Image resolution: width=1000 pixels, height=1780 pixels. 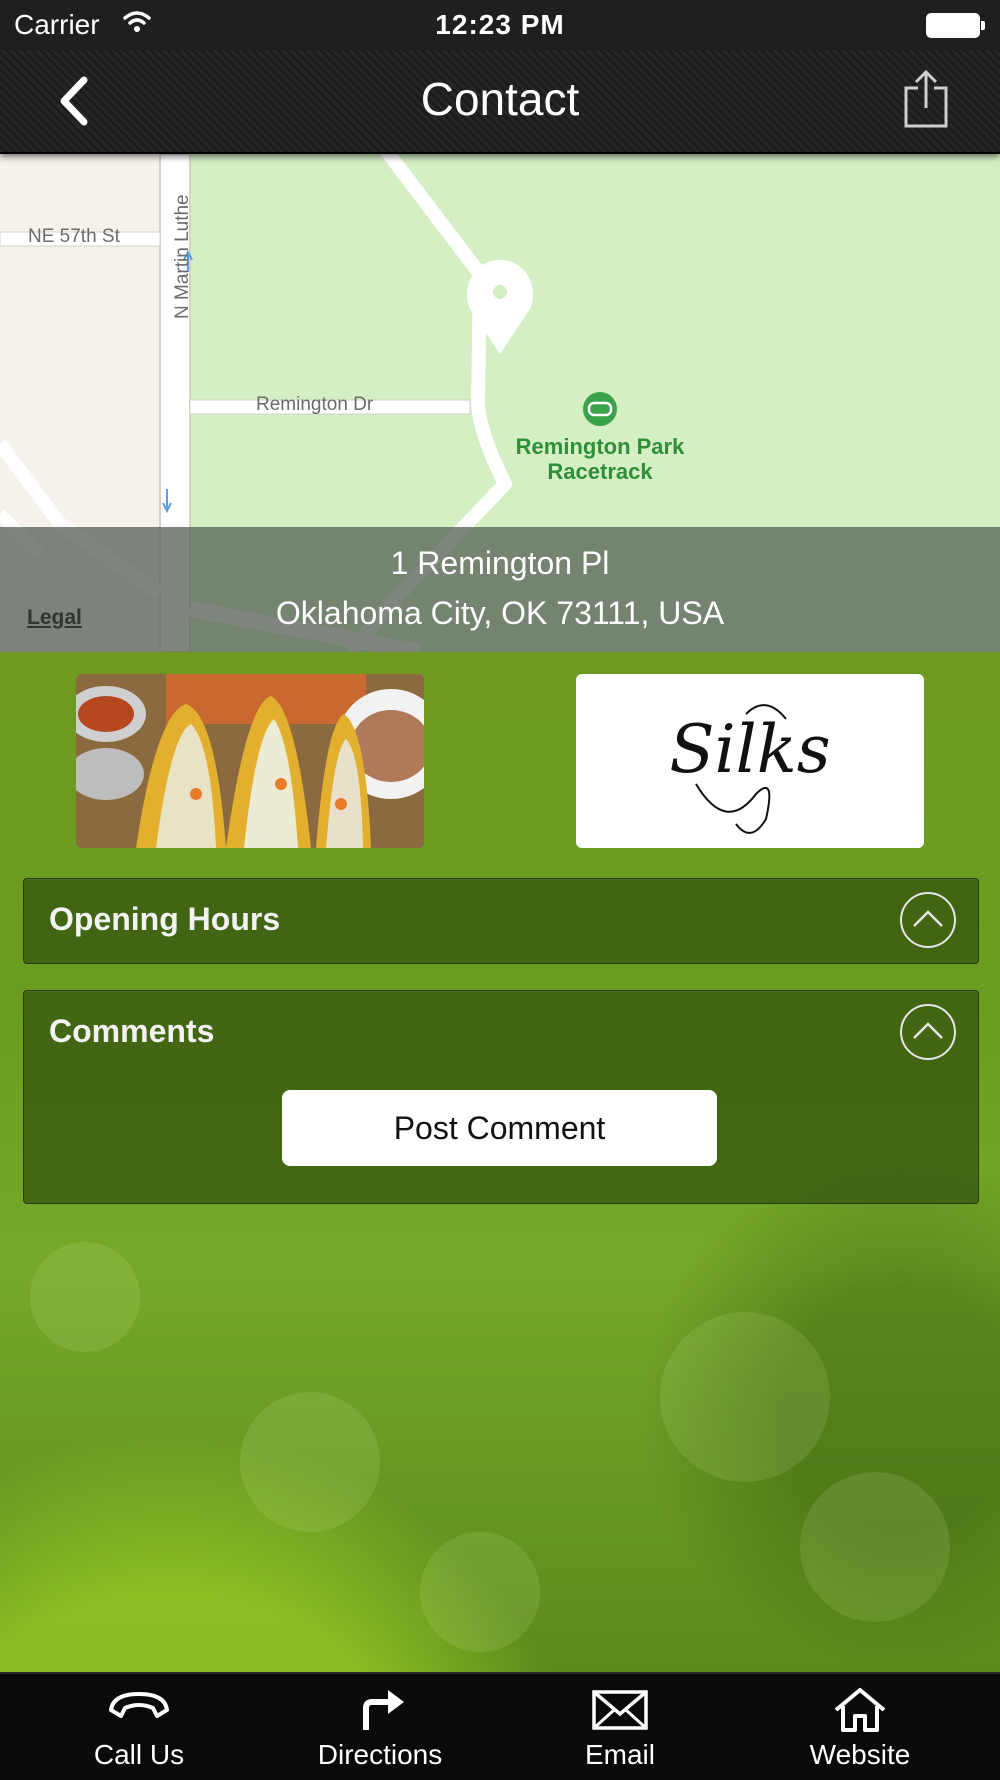 I want to click on tab-website: Website, so click(x=860, y=1727).